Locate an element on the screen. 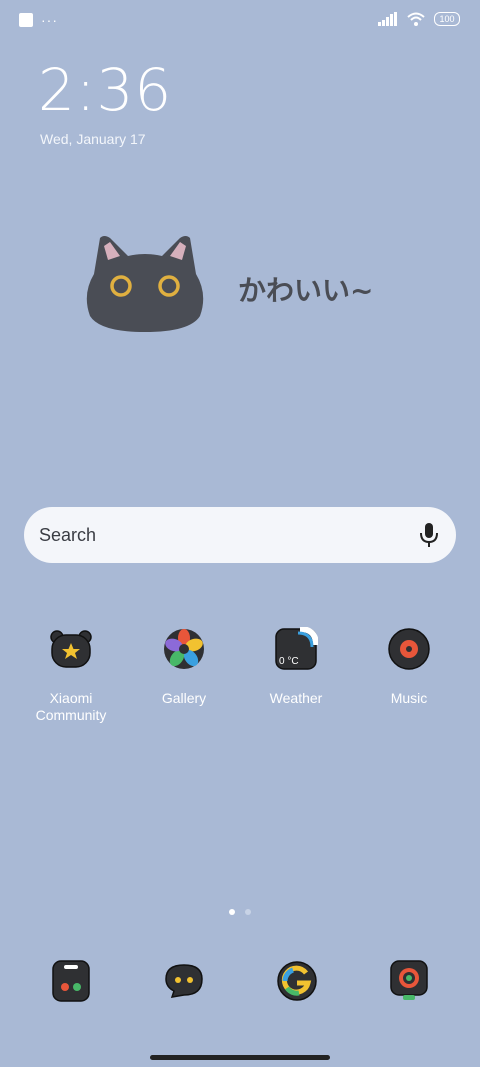 This screenshot has height=1067, width=480. app-label: Gallery is located at coordinates (184, 698).